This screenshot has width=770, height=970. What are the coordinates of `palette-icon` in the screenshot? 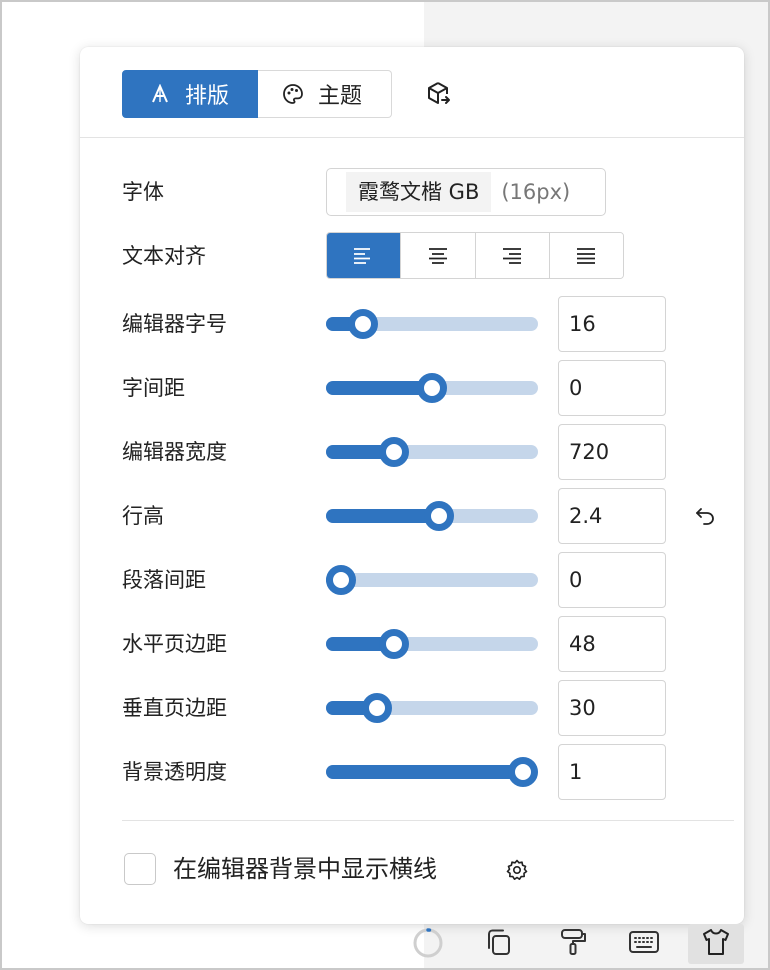 It's located at (293, 94).